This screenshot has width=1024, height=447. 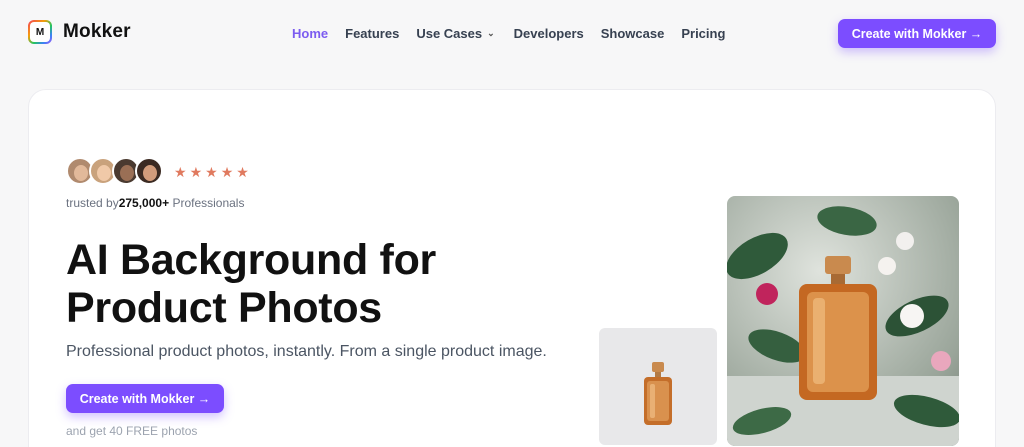 I want to click on logo-icon: M, so click(x=40, y=32).